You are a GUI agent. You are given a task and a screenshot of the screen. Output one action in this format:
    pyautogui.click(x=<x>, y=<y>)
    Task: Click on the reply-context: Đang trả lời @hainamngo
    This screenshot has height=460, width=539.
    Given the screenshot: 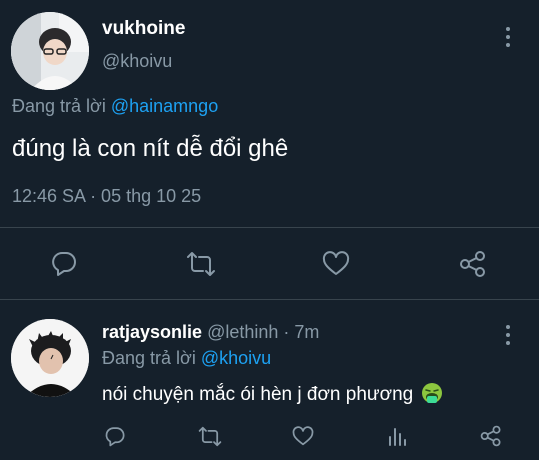 What is the action you would take?
    pyautogui.click(x=115, y=106)
    